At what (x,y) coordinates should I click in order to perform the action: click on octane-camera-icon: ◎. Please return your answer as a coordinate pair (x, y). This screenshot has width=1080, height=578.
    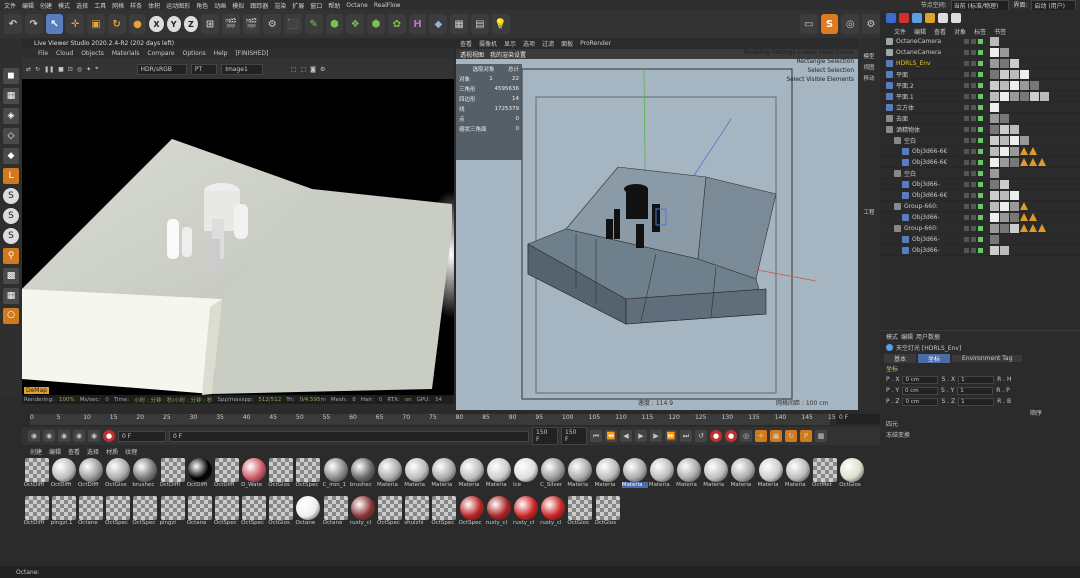
    Looking at the image, I should click on (850, 24).